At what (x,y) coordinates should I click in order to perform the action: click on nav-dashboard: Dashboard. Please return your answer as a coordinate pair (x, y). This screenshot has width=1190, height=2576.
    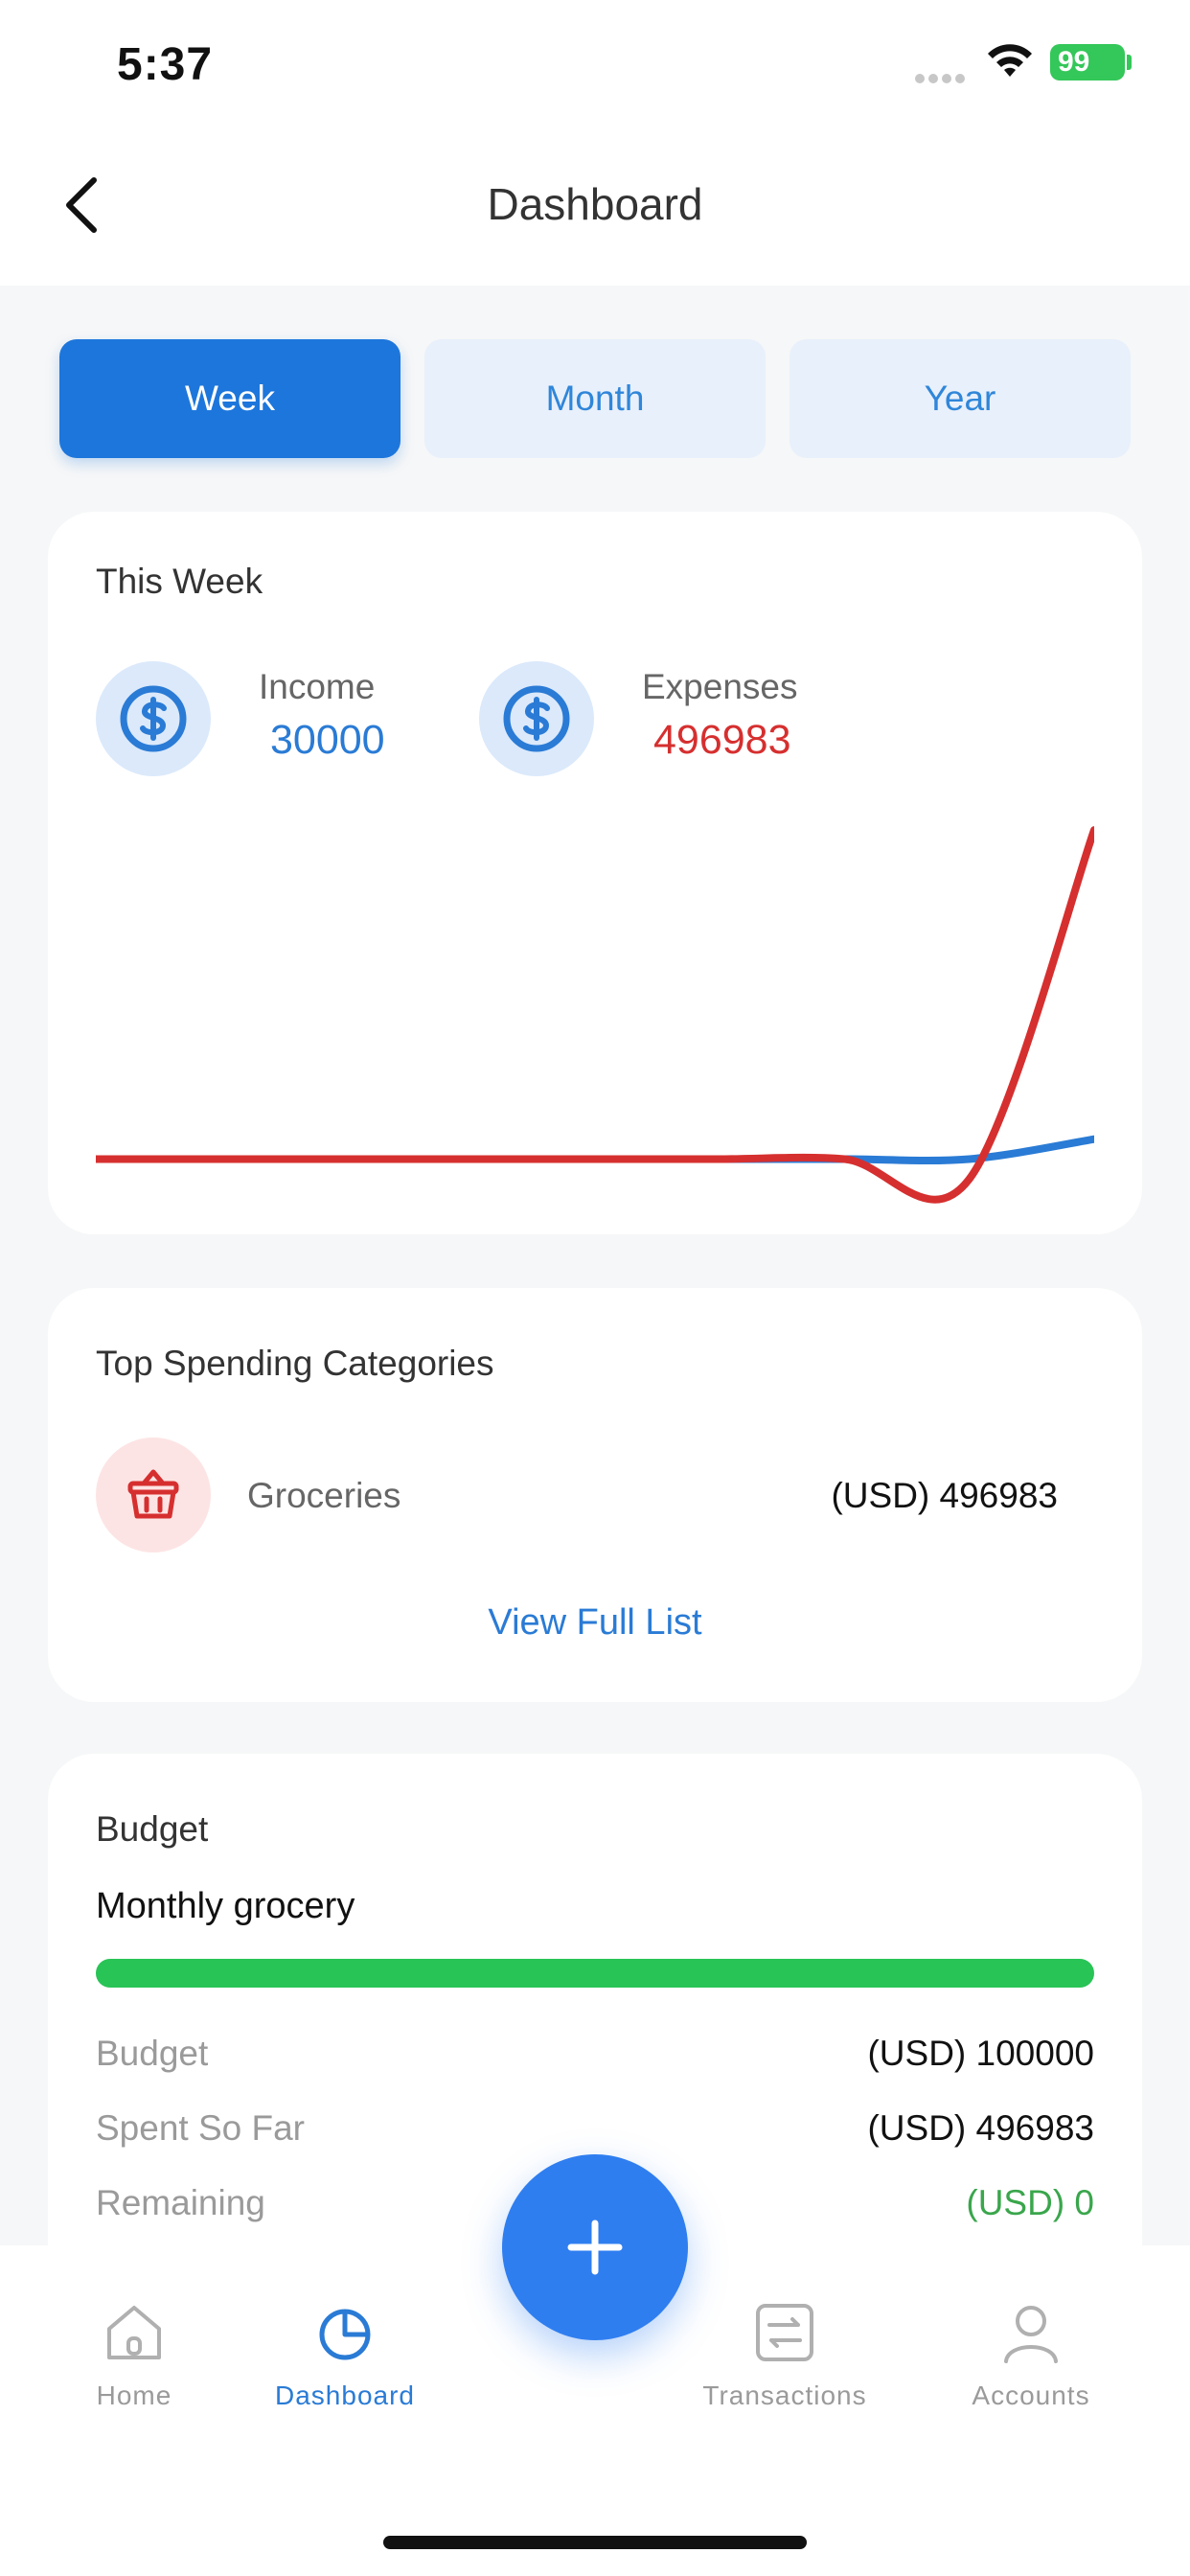
    Looking at the image, I should click on (345, 2355).